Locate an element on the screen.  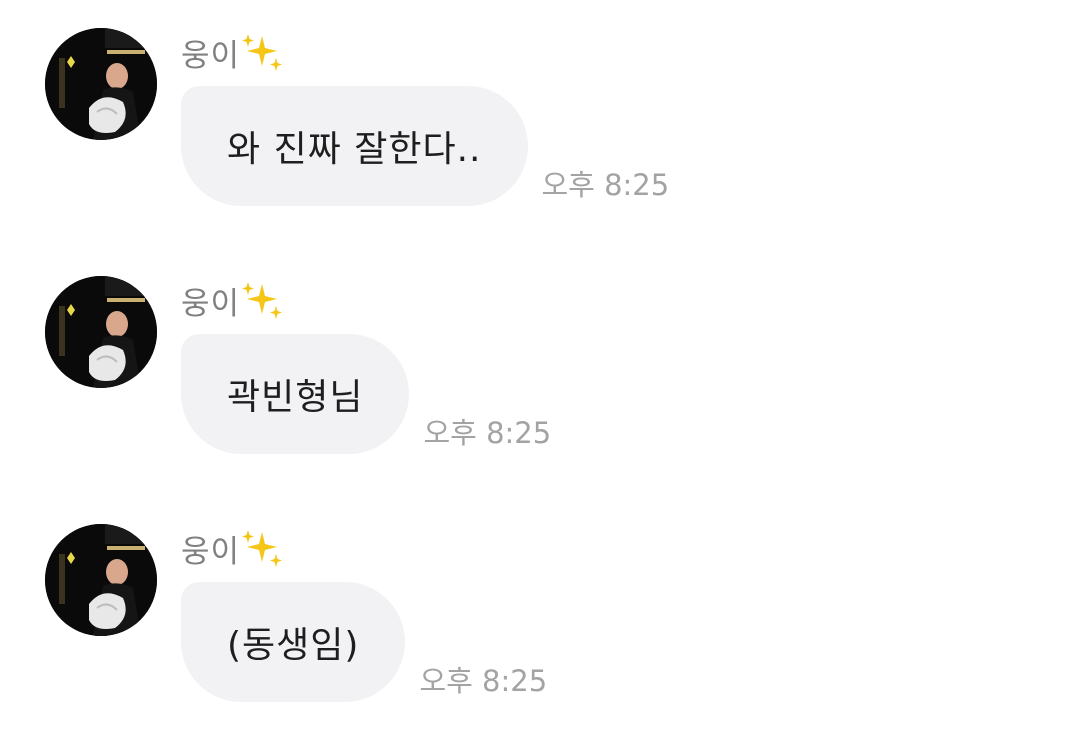
message-row: (동생임) 오후 8:25 is located at coordinates (364, 642).